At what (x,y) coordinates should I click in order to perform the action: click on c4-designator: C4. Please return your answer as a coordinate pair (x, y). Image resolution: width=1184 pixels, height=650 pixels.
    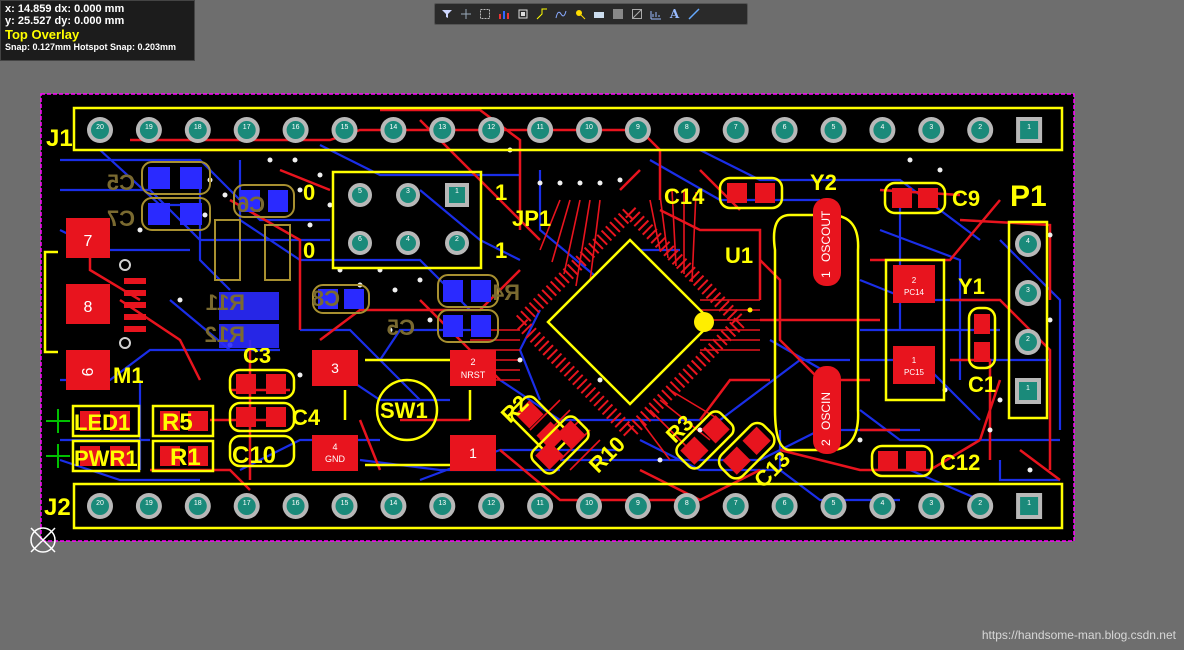
    Looking at the image, I should click on (306, 417).